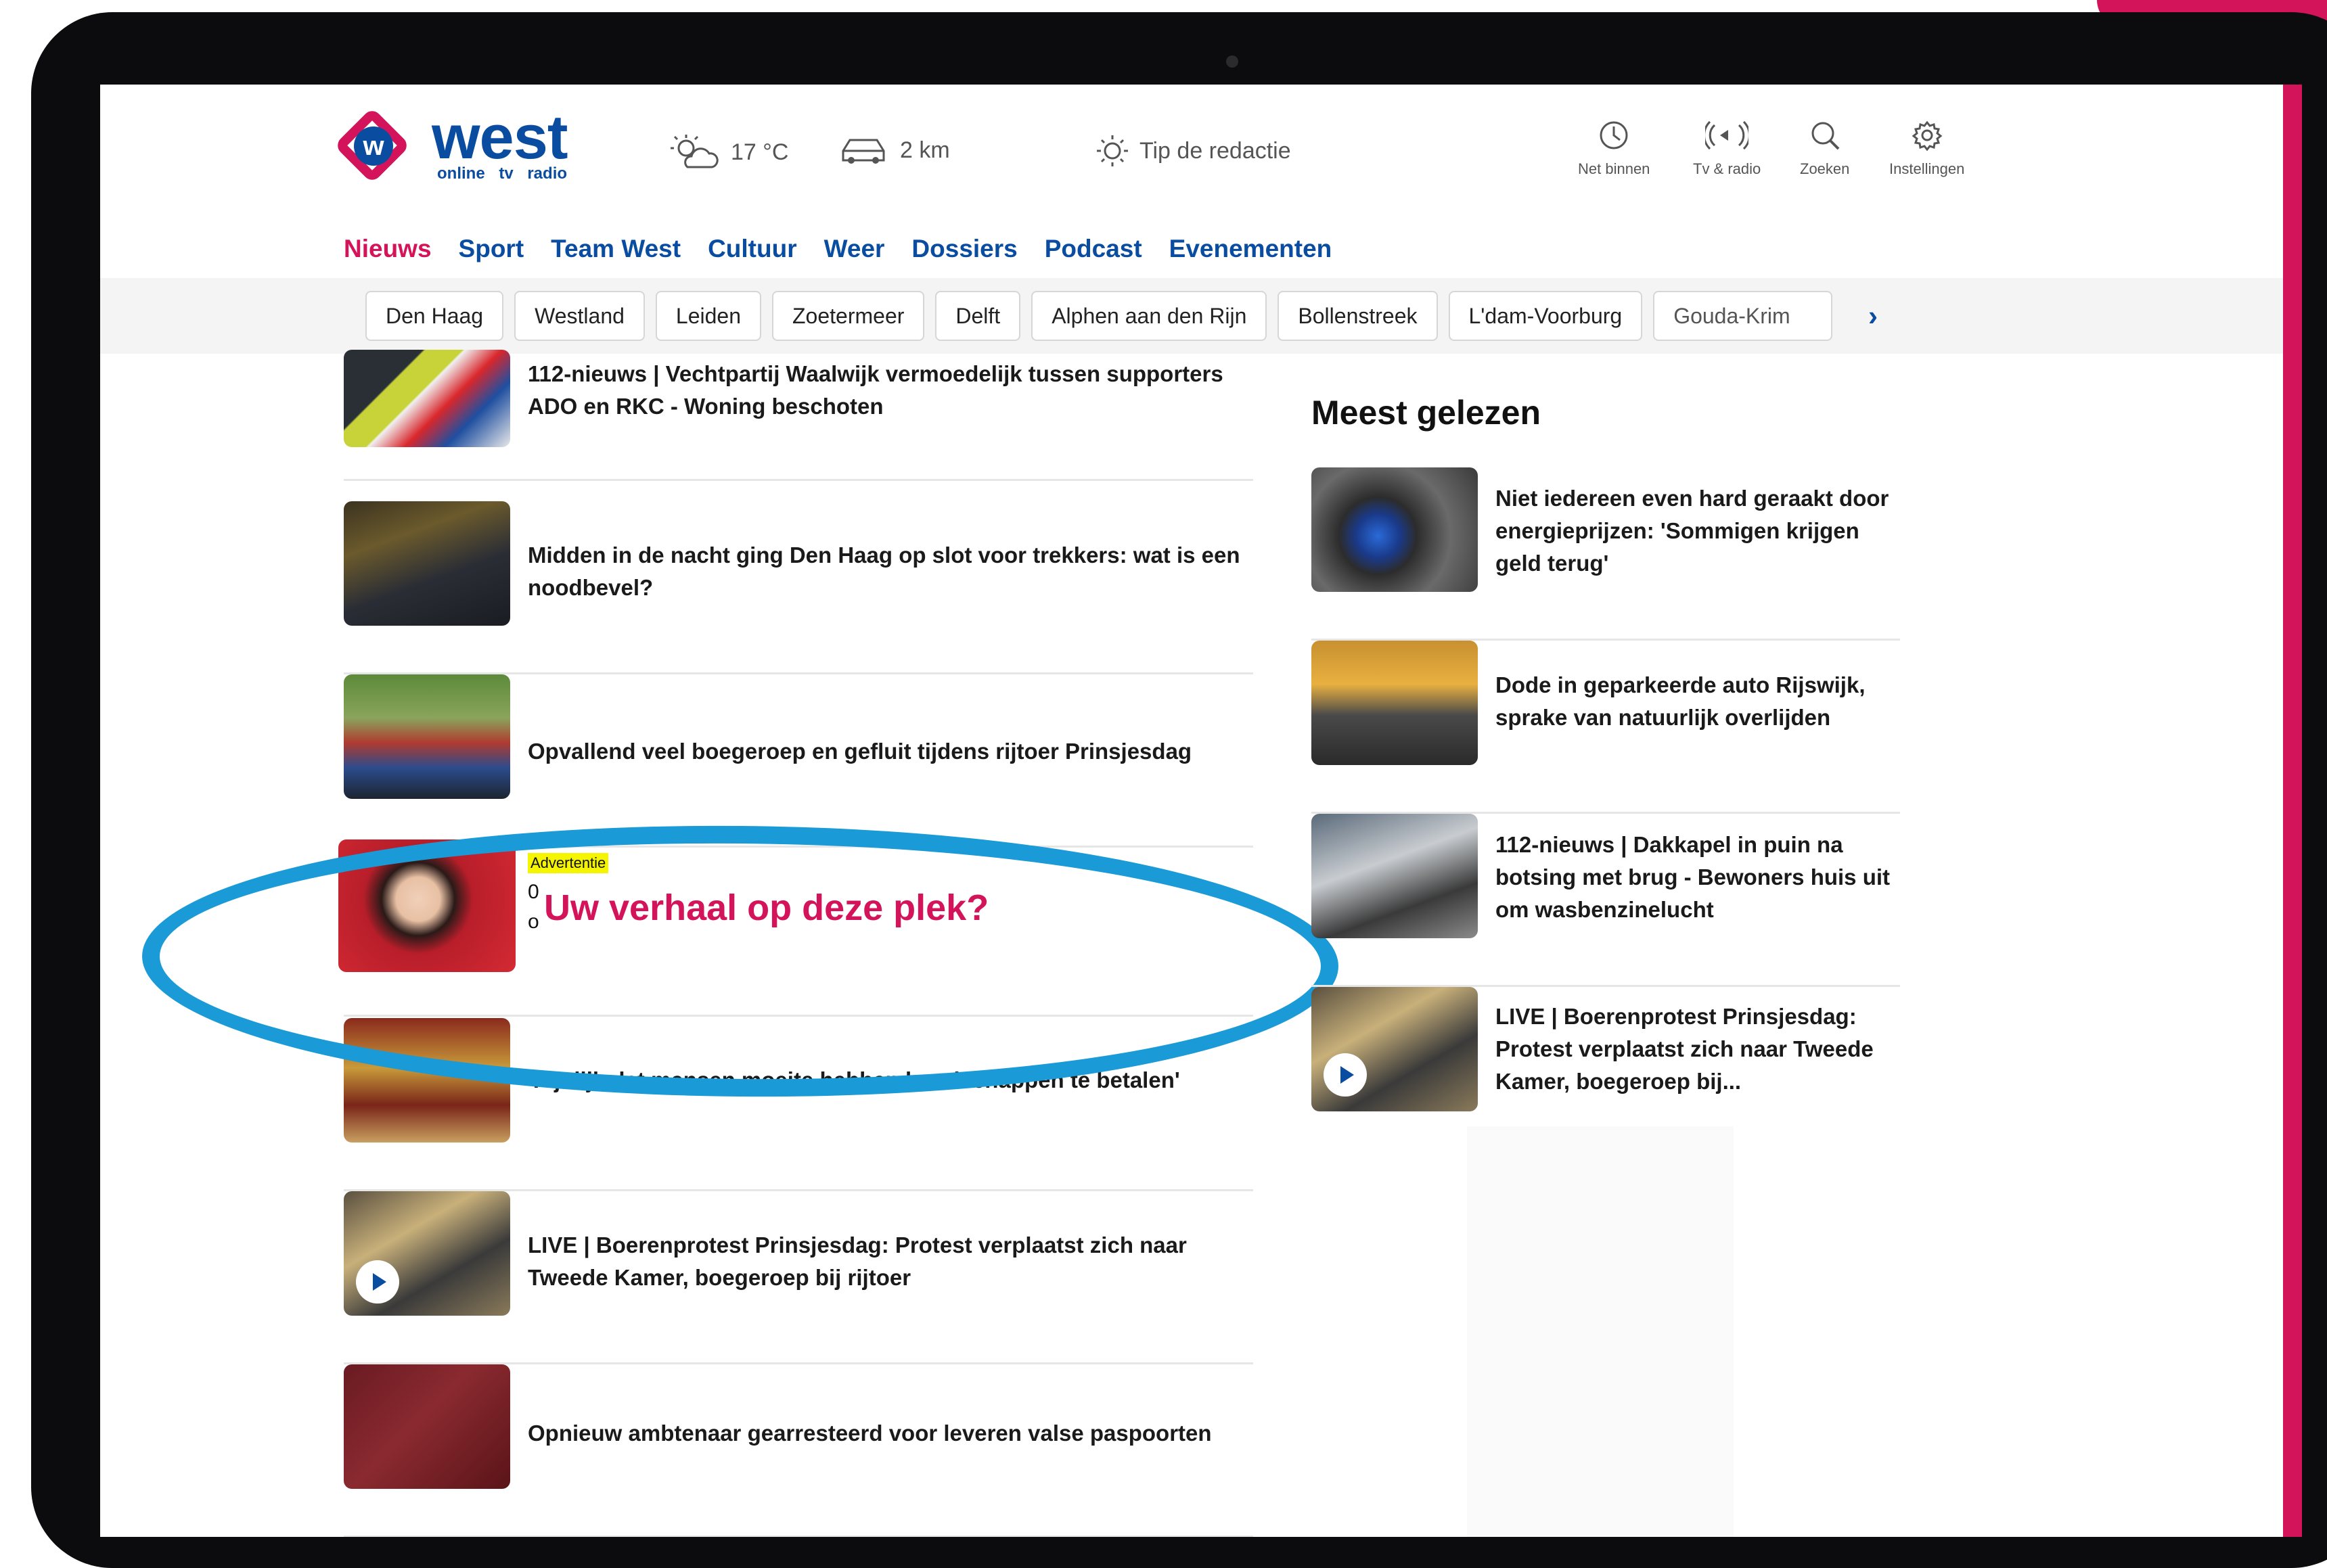 The width and height of the screenshot is (2327, 1568). I want to click on nav-item-nieuws: Nieuws, so click(388, 249).